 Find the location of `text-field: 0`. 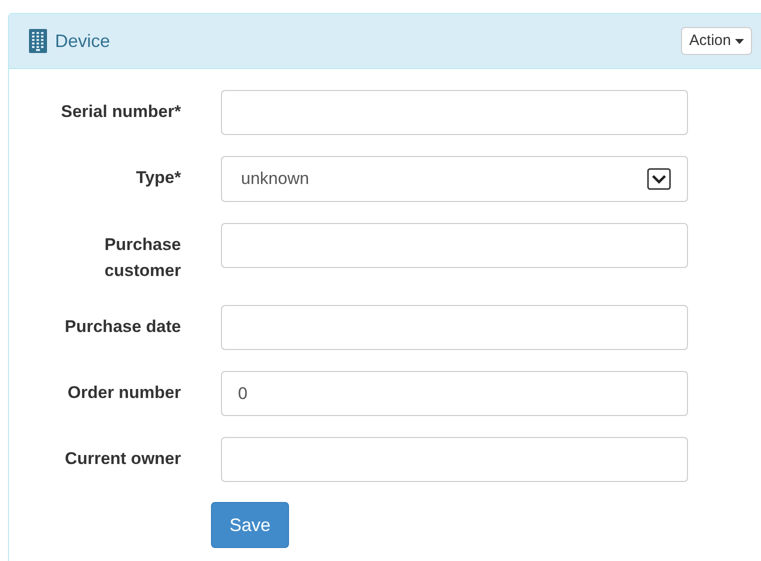

text-field: 0 is located at coordinates (454, 393).